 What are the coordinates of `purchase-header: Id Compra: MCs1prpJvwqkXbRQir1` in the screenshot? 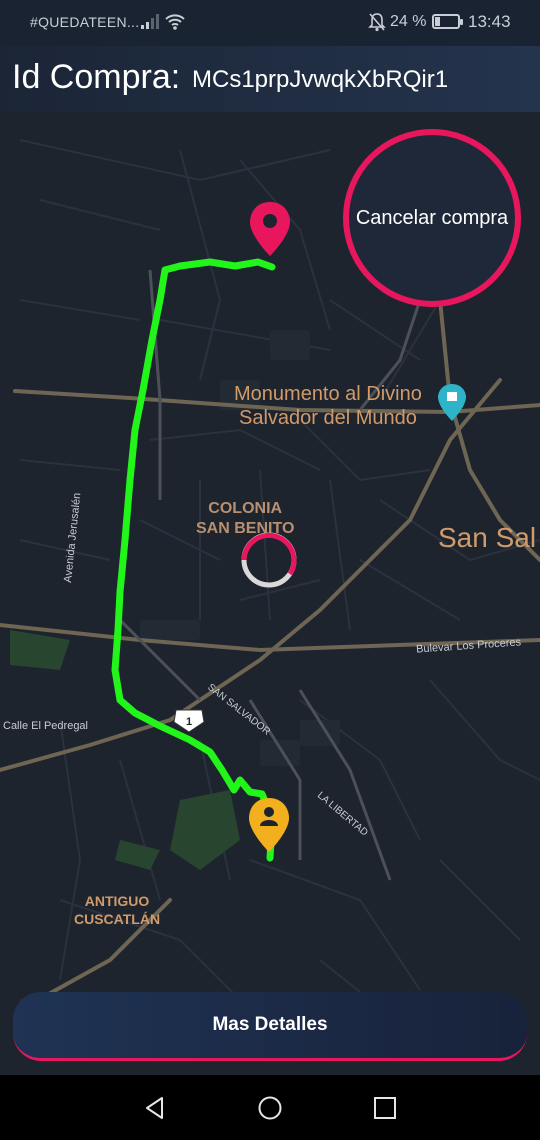 It's located at (270, 79).